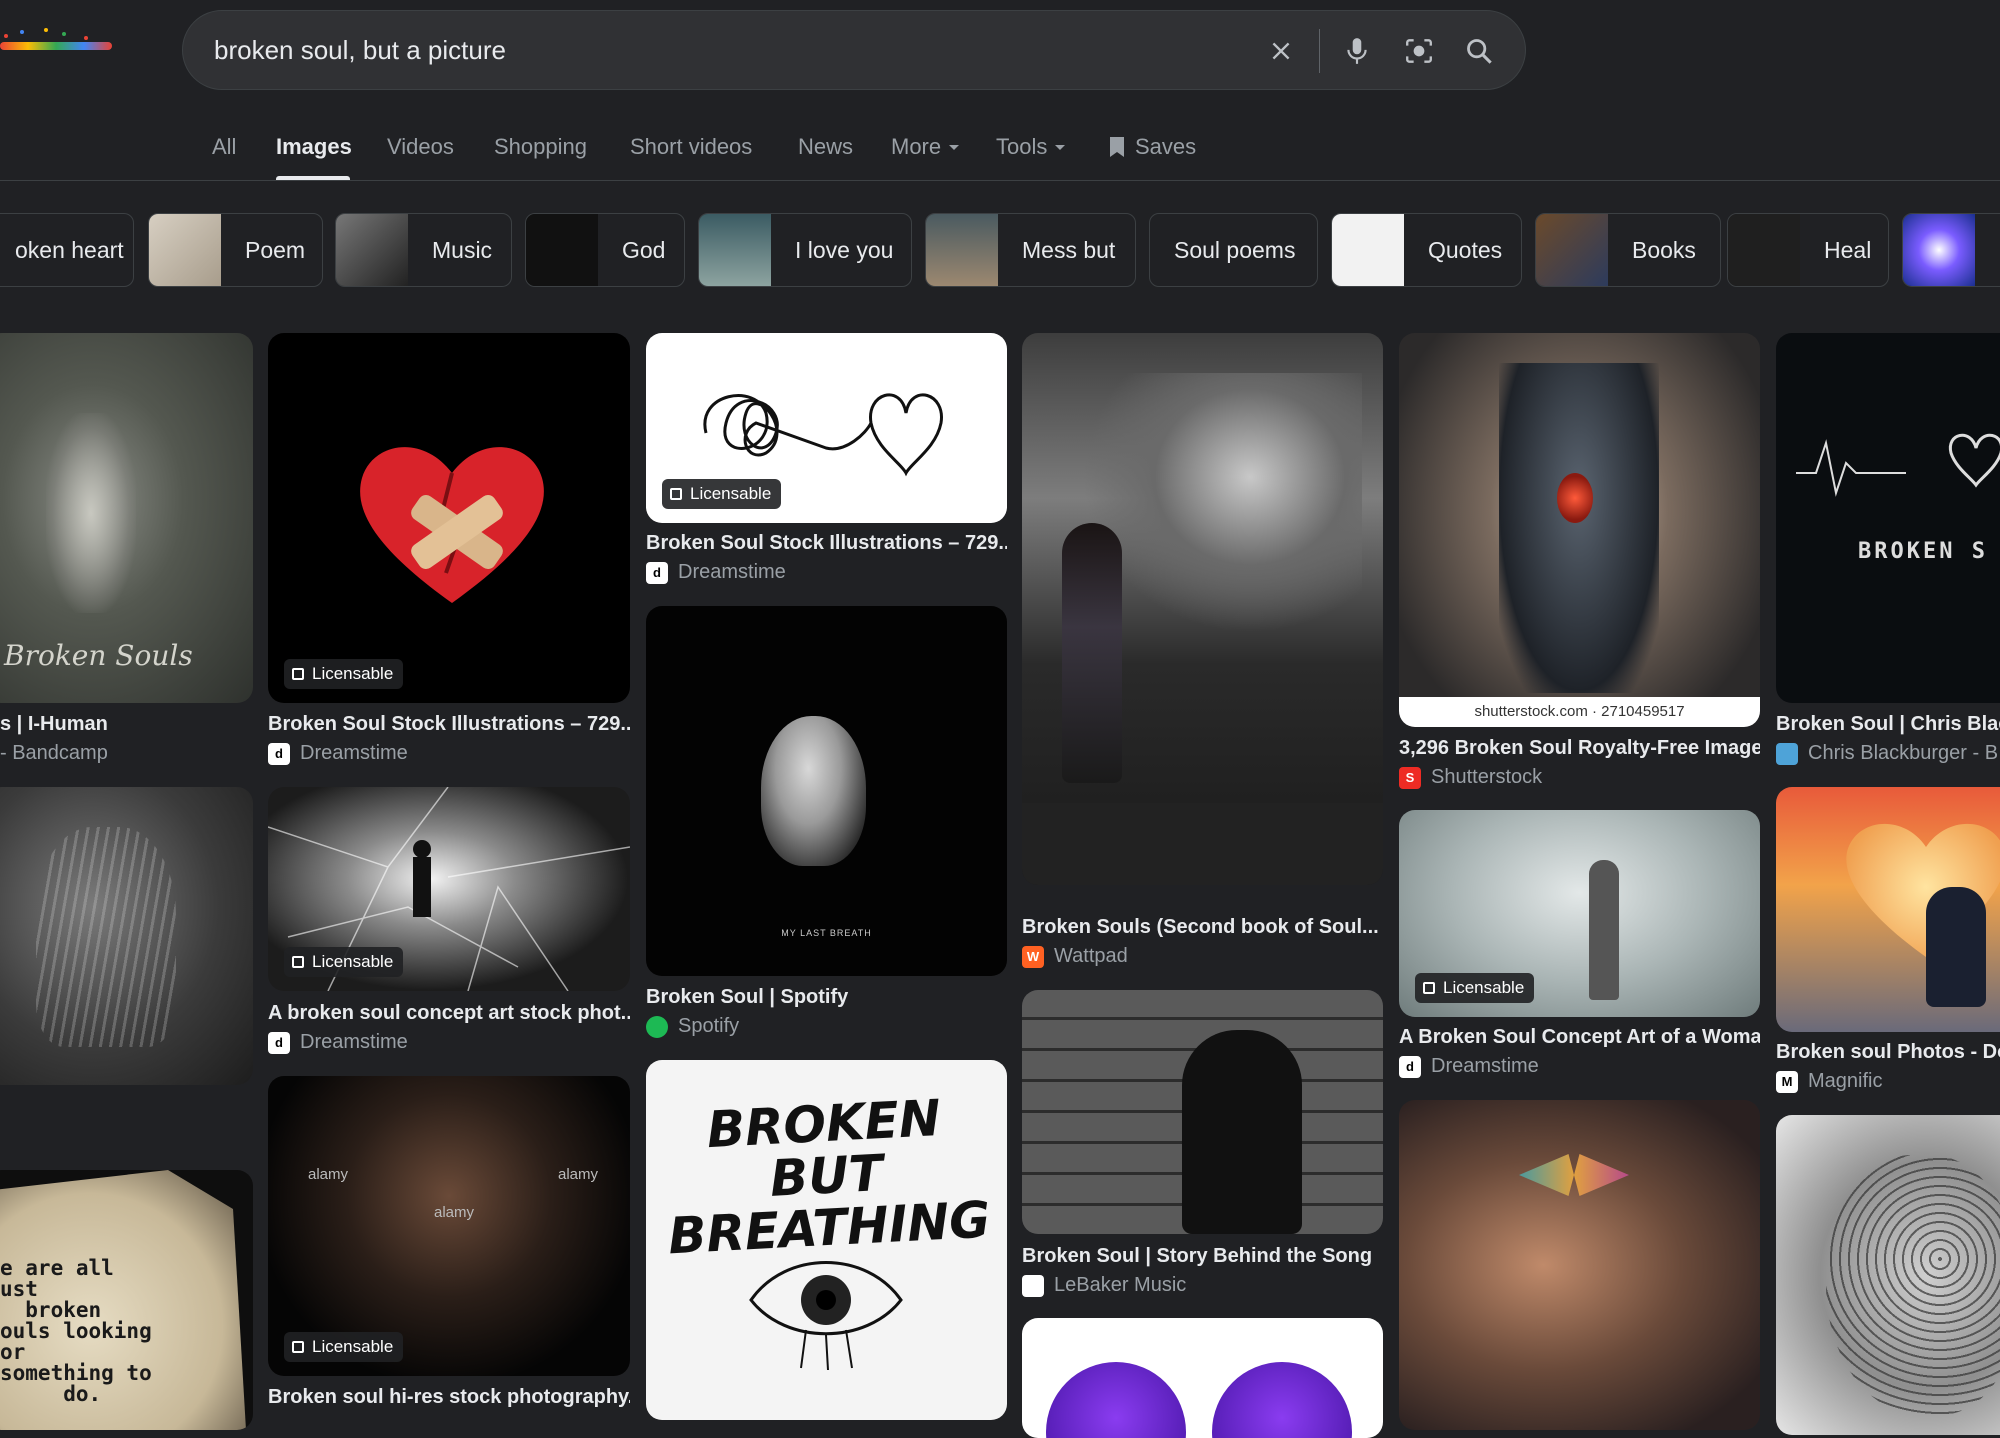 Image resolution: width=2000 pixels, height=1438 pixels. Describe the element at coordinates (1022, 146) in the screenshot. I see `tab-label: Tools` at that location.